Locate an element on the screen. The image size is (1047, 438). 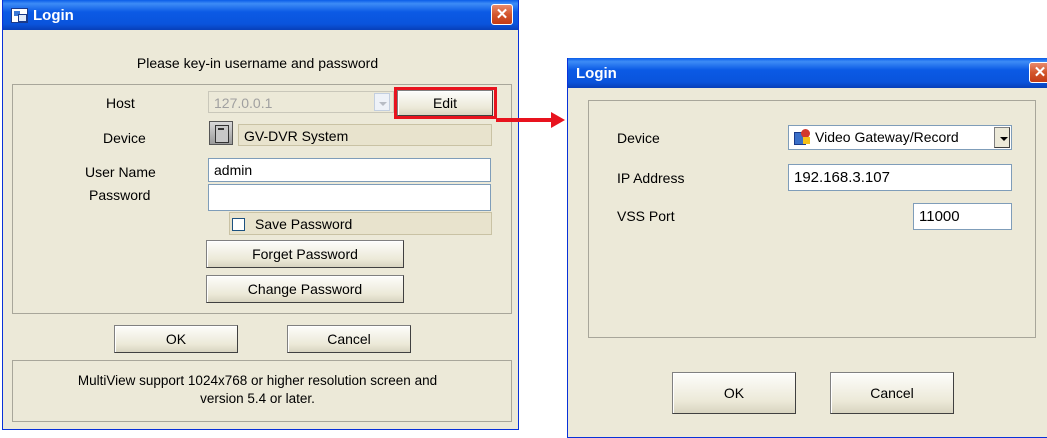
vss-port-input is located at coordinates (962, 216).